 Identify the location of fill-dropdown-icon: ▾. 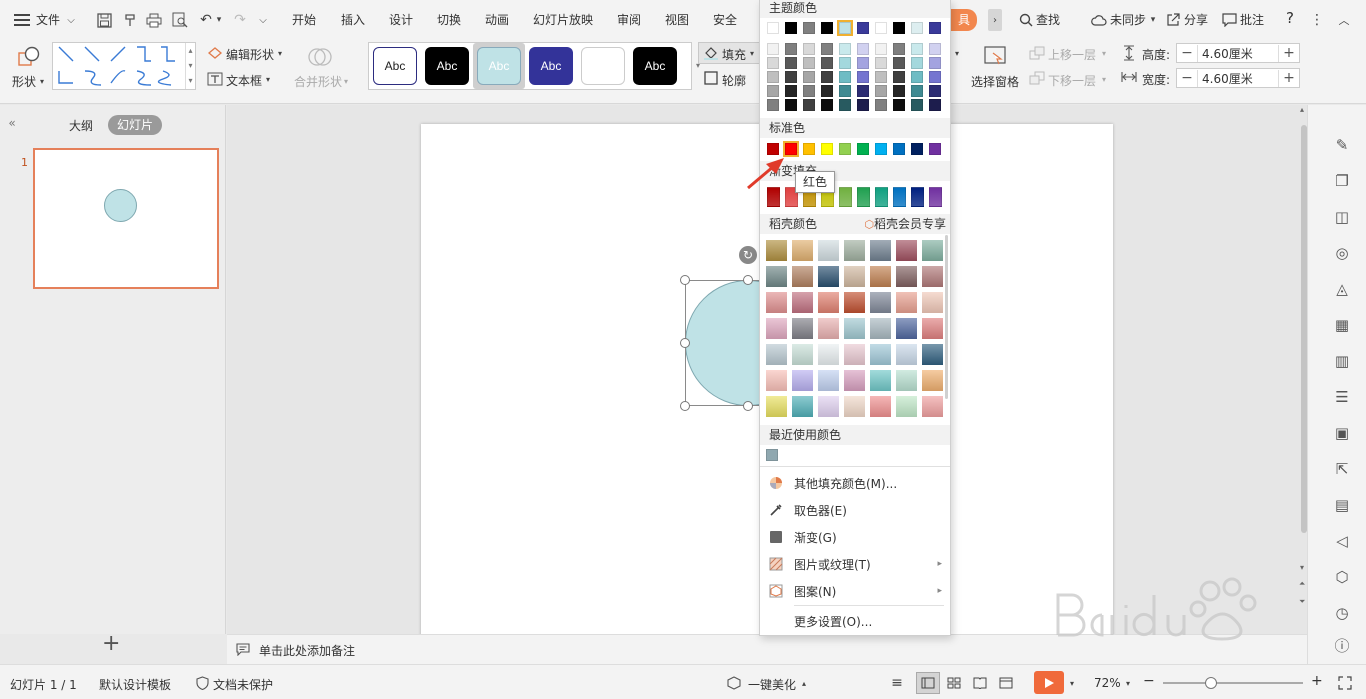
(752, 53).